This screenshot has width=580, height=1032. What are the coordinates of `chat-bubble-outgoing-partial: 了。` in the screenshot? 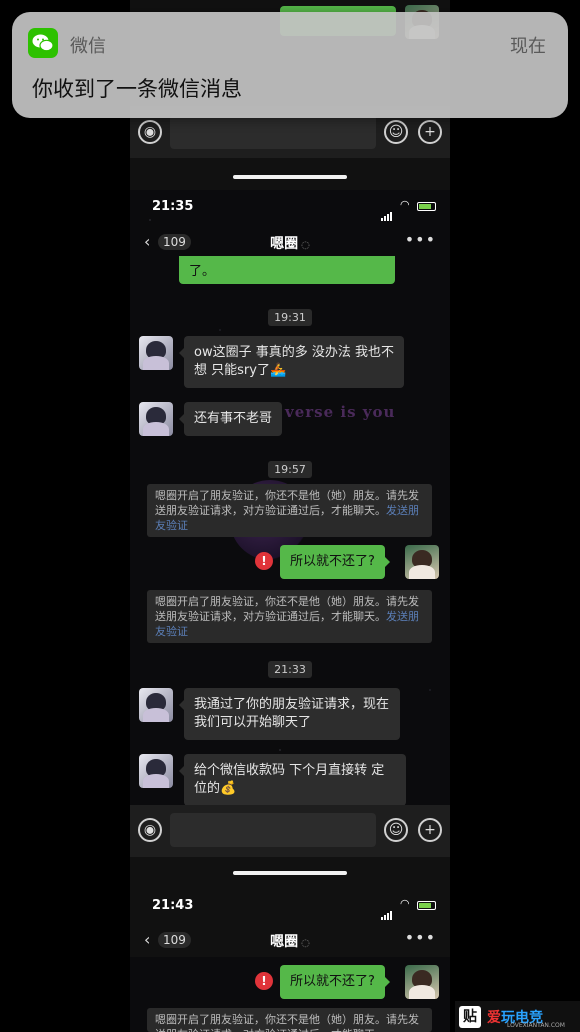 It's located at (287, 270).